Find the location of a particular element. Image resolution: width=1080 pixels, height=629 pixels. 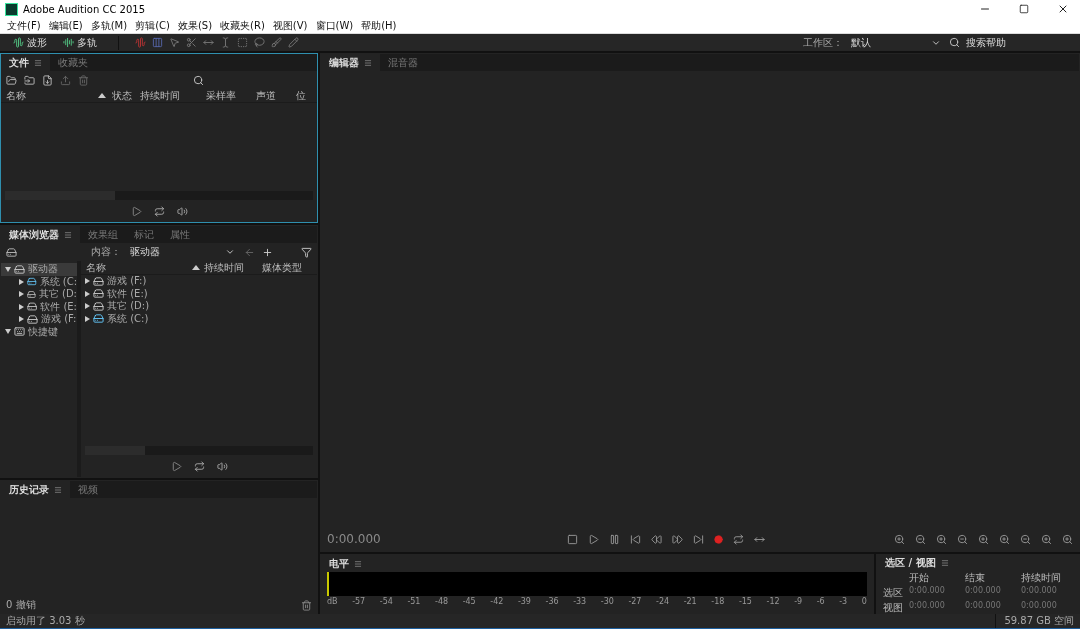

rewind-icon is located at coordinates (656, 539).